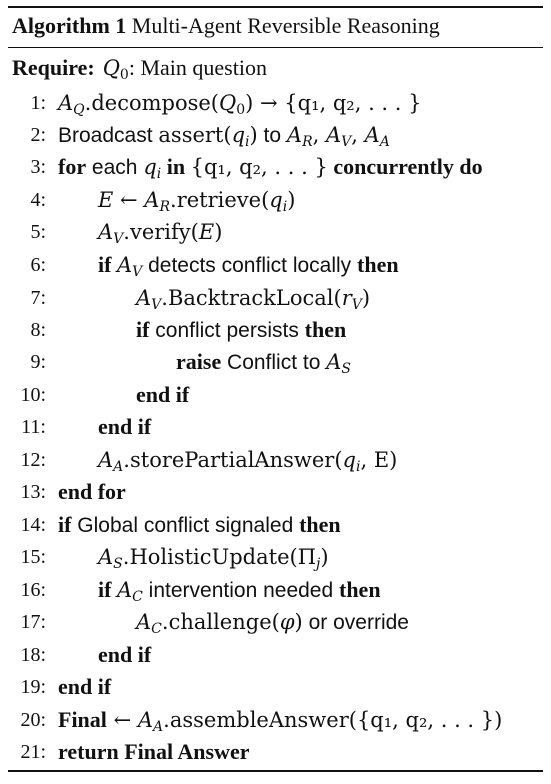  Describe the element at coordinates (106, 200) in the screenshot. I see `var-e: E` at that location.